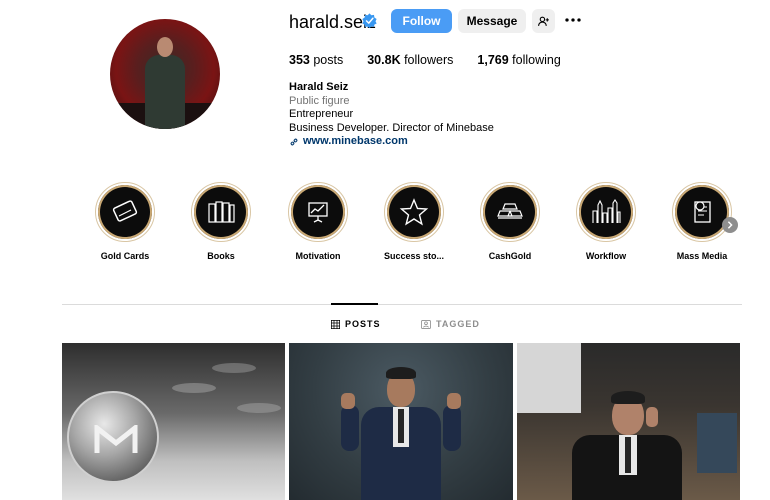  What do you see at coordinates (606, 256) in the screenshot?
I see `highlight-label: Workflow` at bounding box center [606, 256].